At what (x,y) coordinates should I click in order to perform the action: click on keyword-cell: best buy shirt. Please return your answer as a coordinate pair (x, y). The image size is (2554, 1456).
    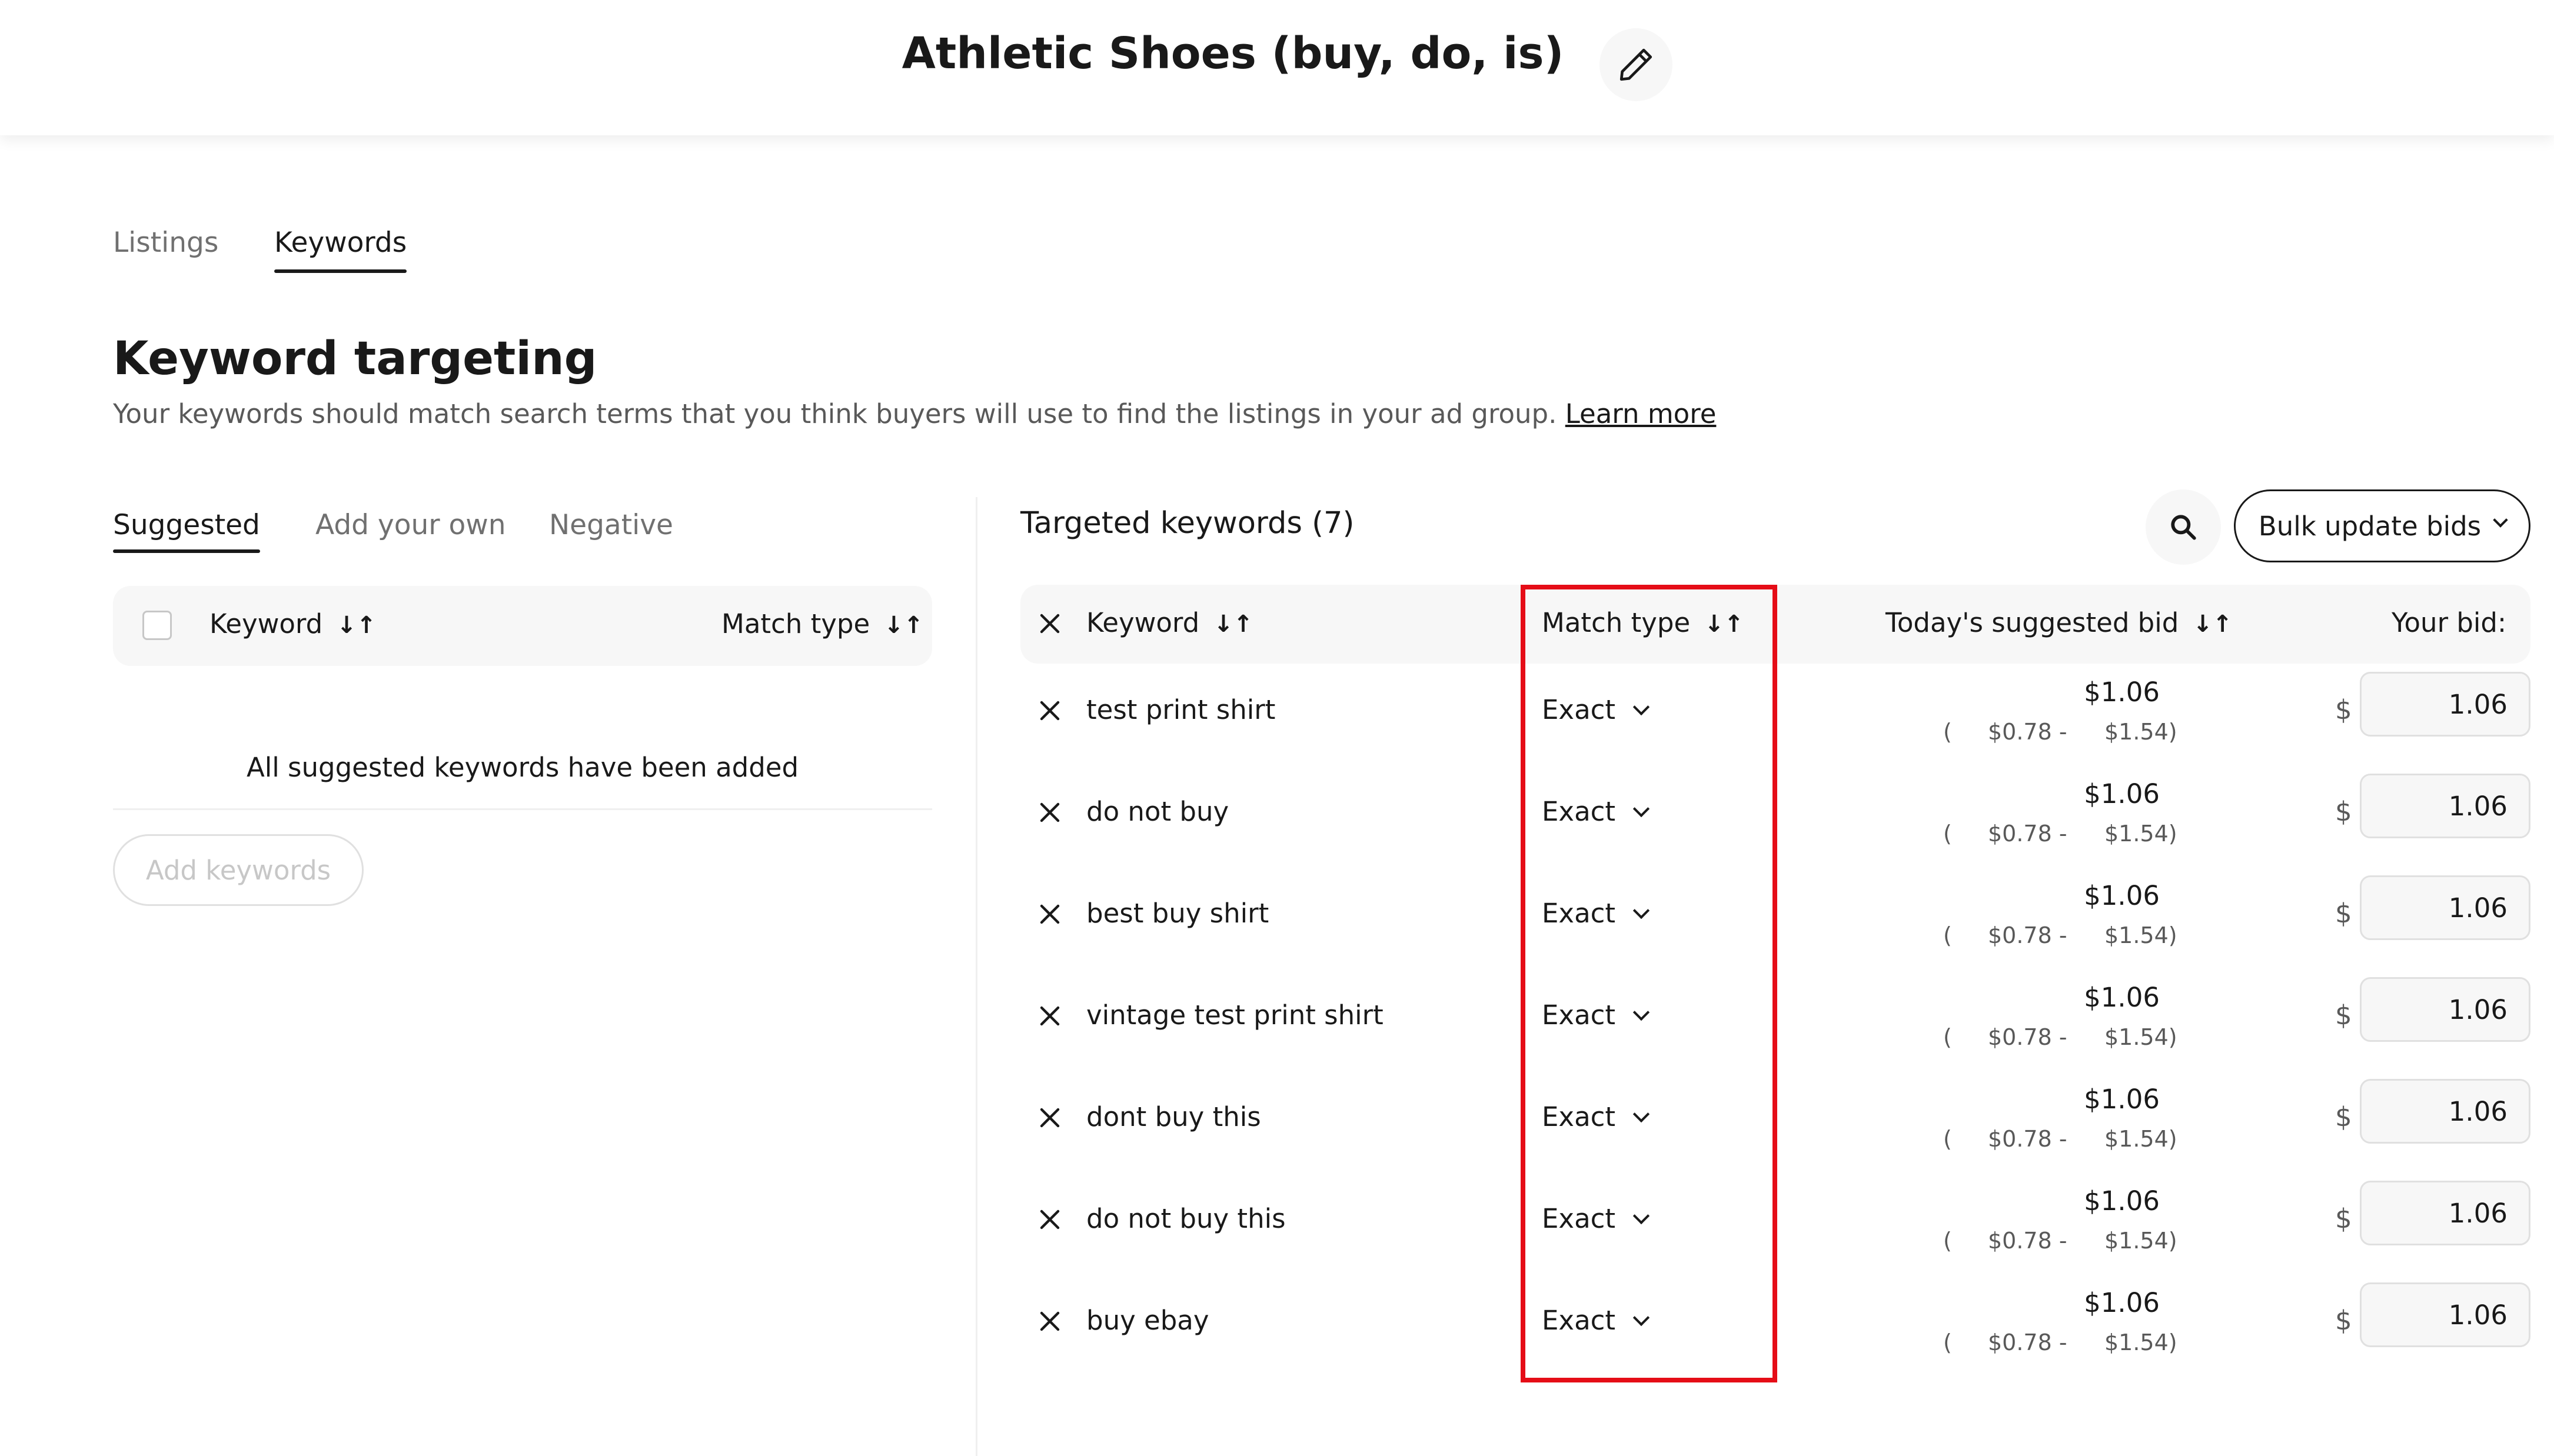
    Looking at the image, I should click on (1177, 913).